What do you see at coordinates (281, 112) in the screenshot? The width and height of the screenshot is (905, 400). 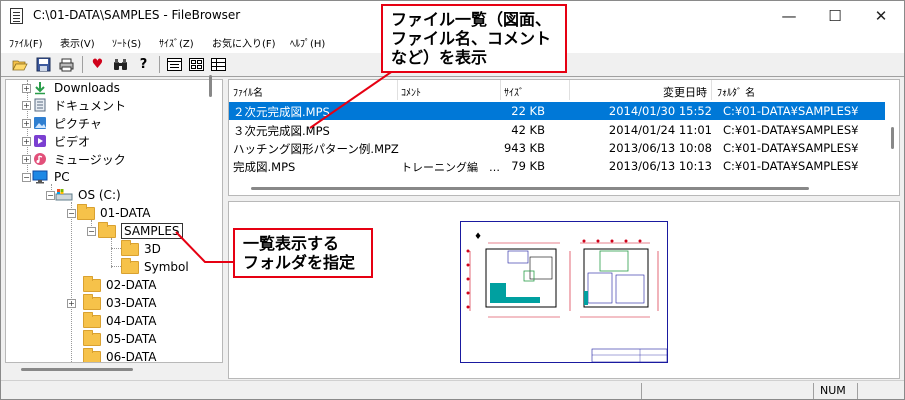 I see `file-name: ２次元完成図.MPS` at bounding box center [281, 112].